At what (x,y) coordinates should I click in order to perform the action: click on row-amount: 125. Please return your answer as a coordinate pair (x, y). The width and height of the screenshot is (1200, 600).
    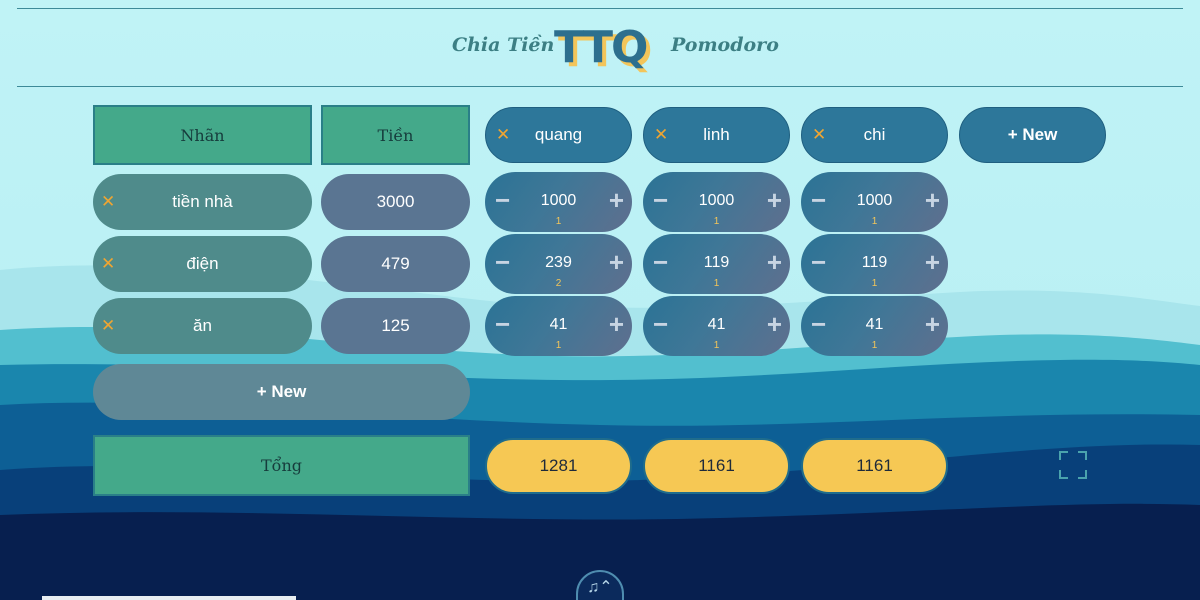
    Looking at the image, I should click on (395, 326).